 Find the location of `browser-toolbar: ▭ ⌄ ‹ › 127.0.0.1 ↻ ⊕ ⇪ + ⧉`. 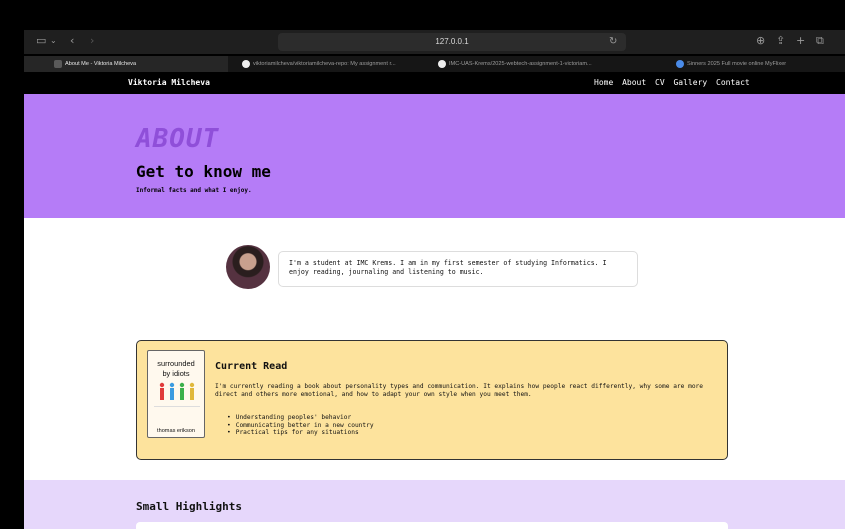

browser-toolbar: ▭ ⌄ ‹ › 127.0.0.1 ↻ ⊕ ⇪ + ⧉ is located at coordinates (434, 42).